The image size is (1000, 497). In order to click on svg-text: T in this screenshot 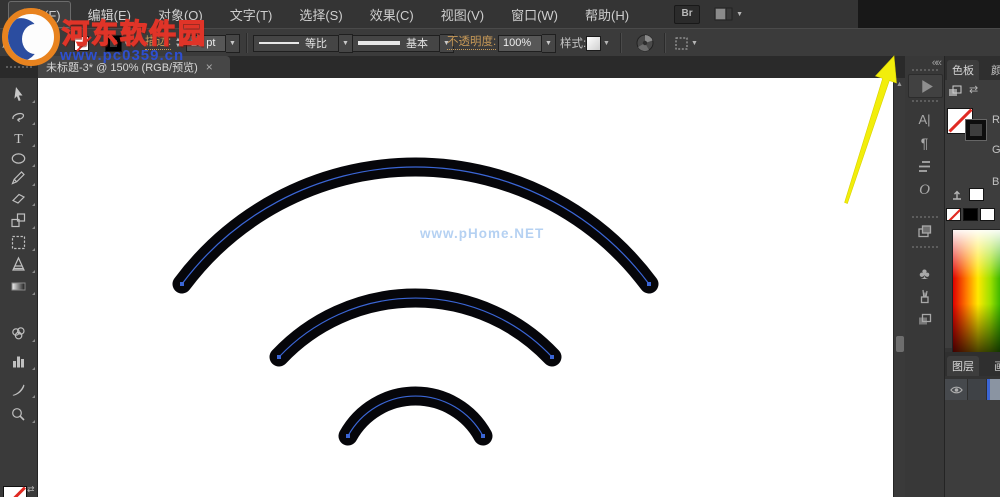, I will do `click(18, 139)`.